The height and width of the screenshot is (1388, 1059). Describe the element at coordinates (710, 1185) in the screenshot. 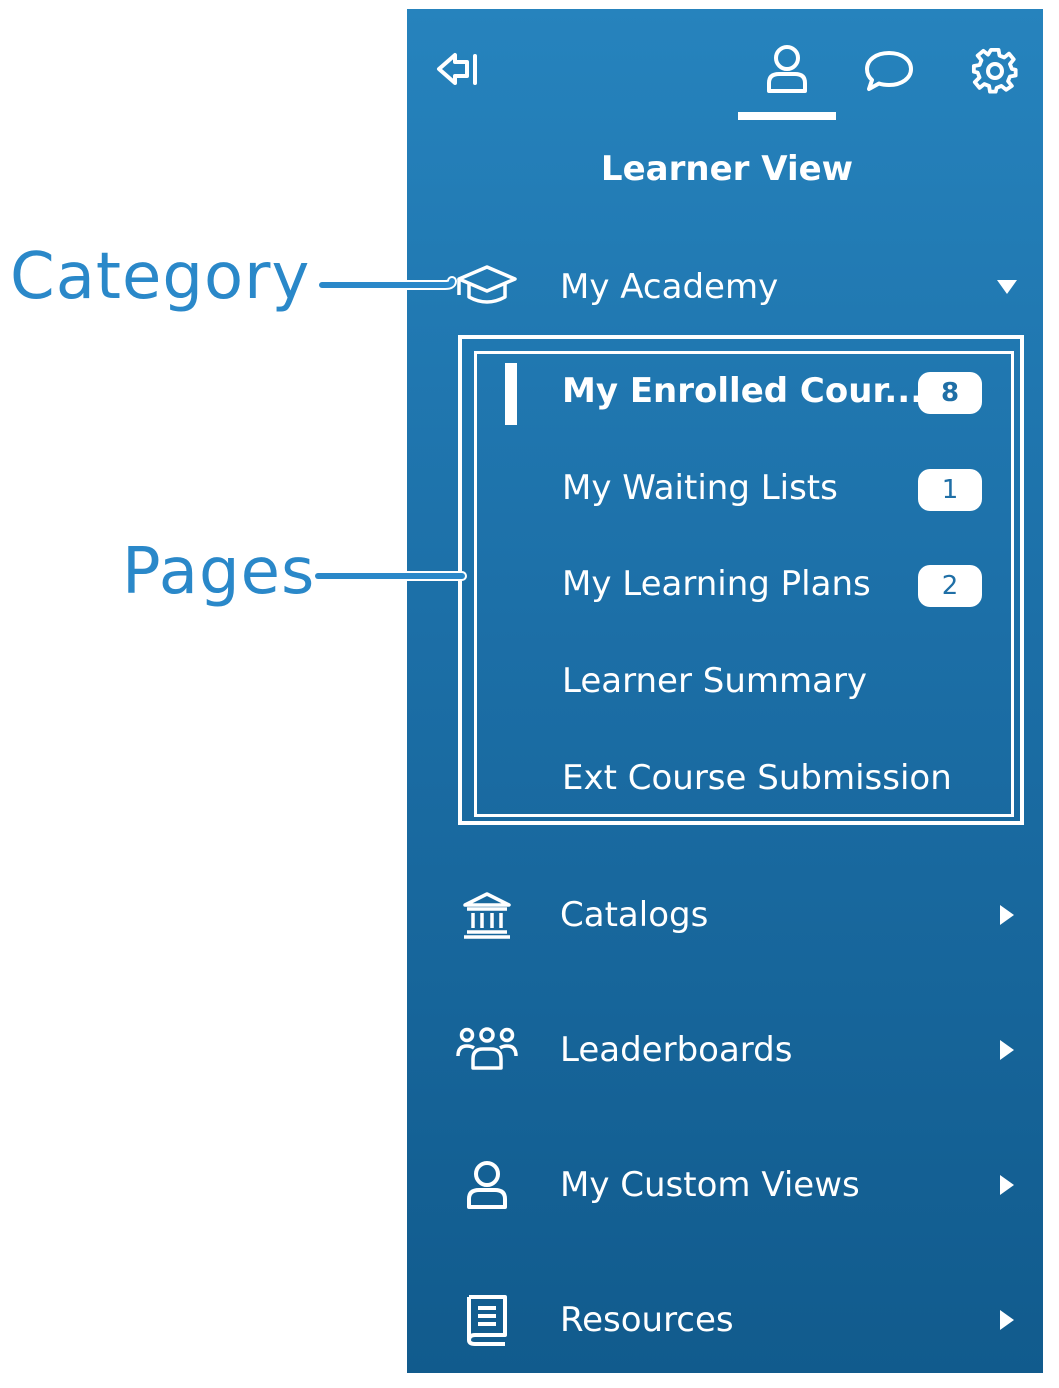

I see `category-label: My Custom Views` at that location.